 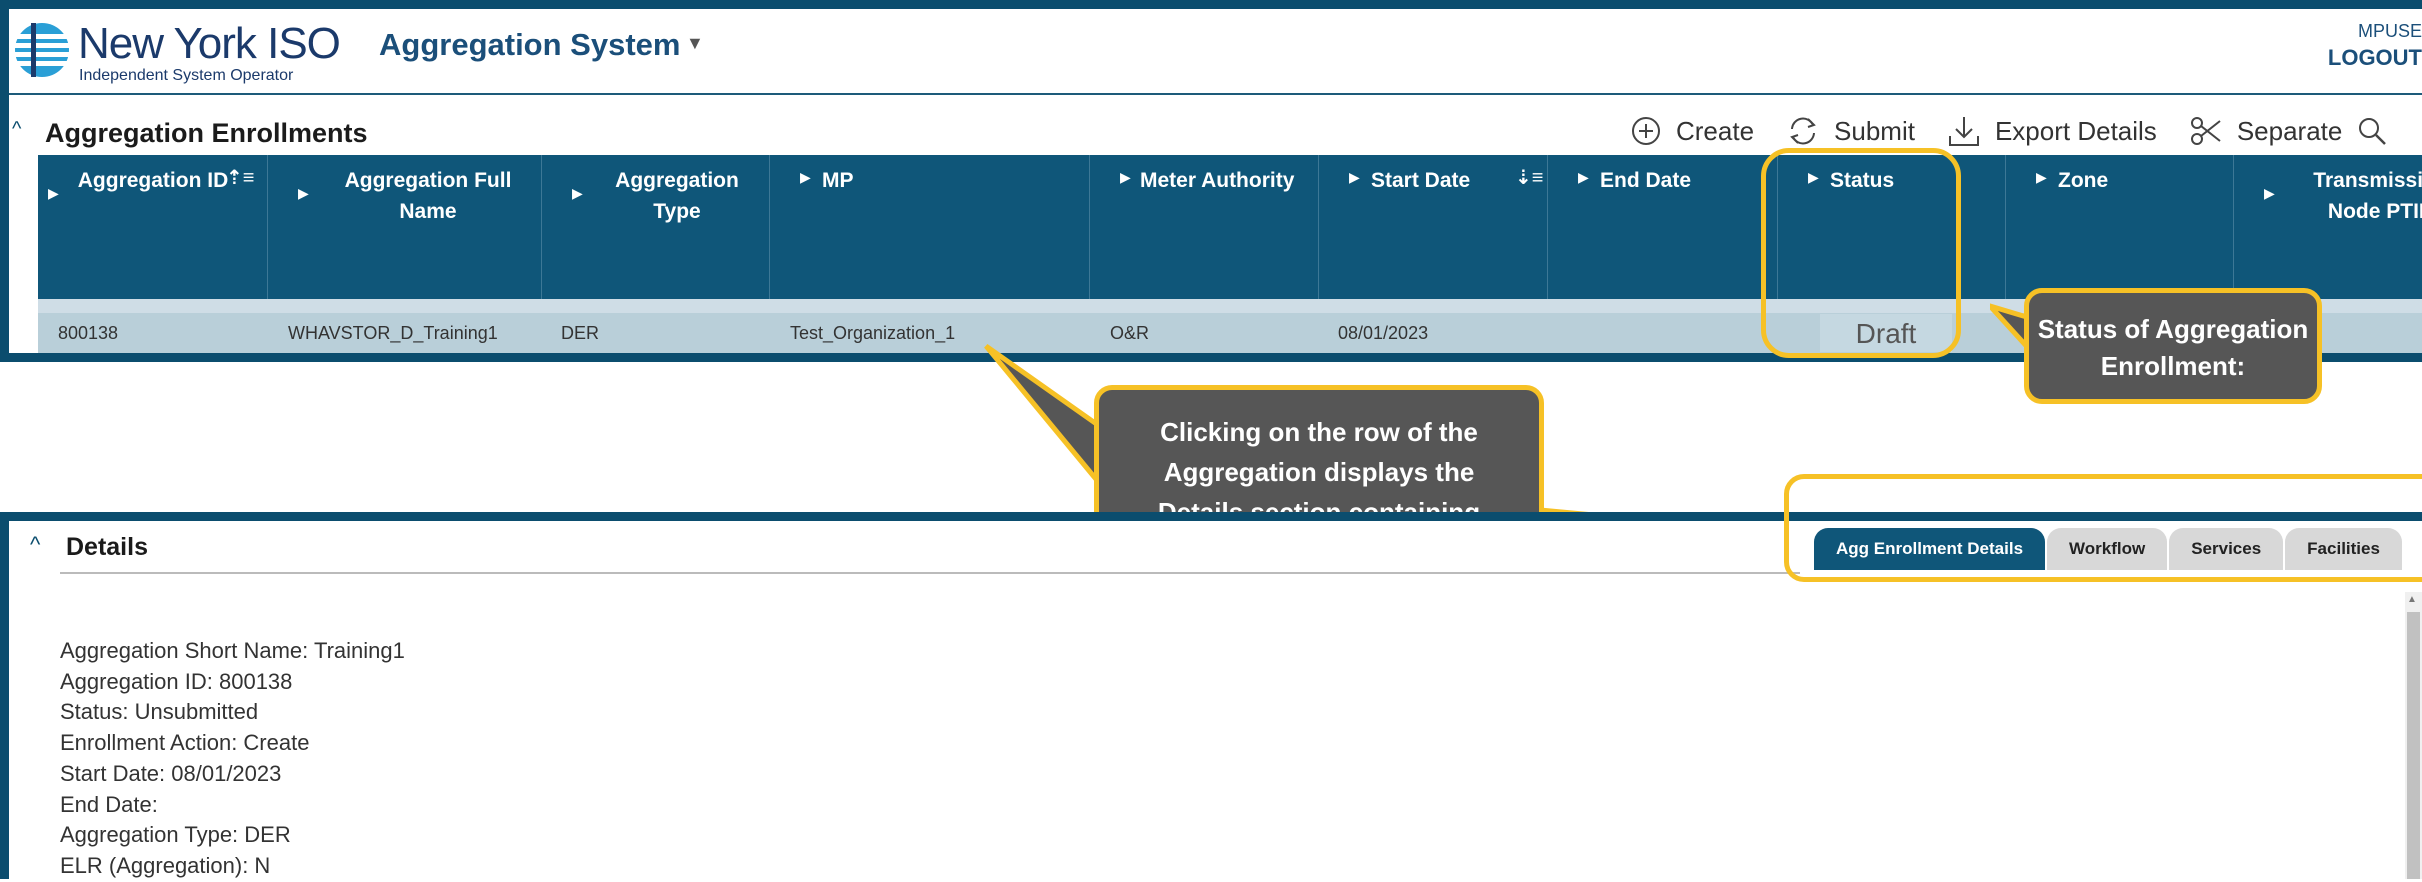 What do you see at coordinates (109, 804) in the screenshot?
I see `info-line: End Date:` at bounding box center [109, 804].